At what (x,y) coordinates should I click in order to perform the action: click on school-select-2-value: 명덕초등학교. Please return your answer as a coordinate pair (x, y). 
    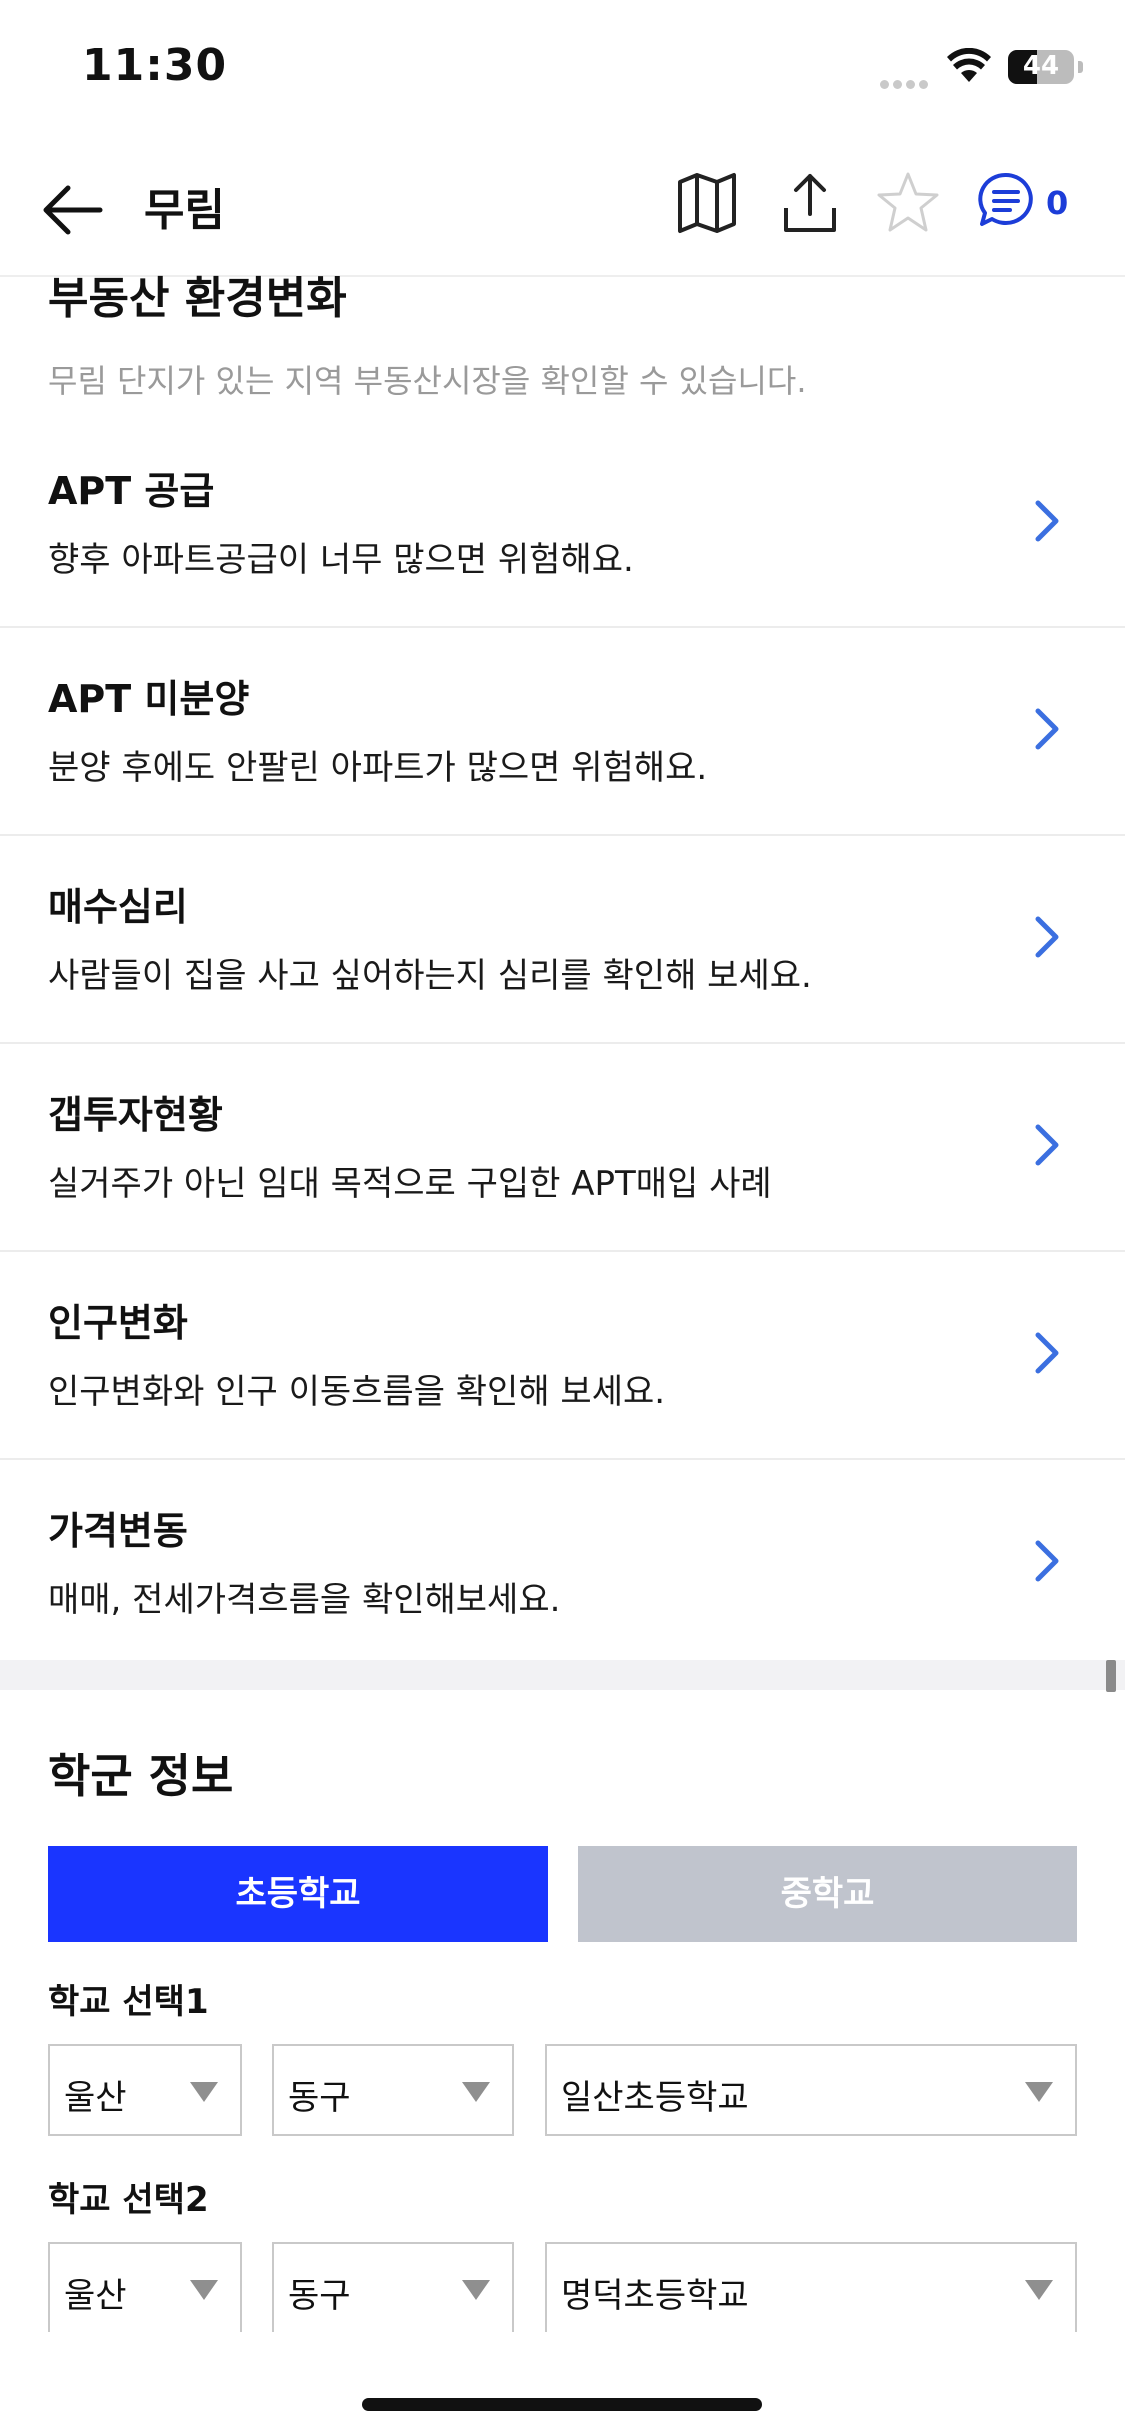
    Looking at the image, I should click on (655, 2296).